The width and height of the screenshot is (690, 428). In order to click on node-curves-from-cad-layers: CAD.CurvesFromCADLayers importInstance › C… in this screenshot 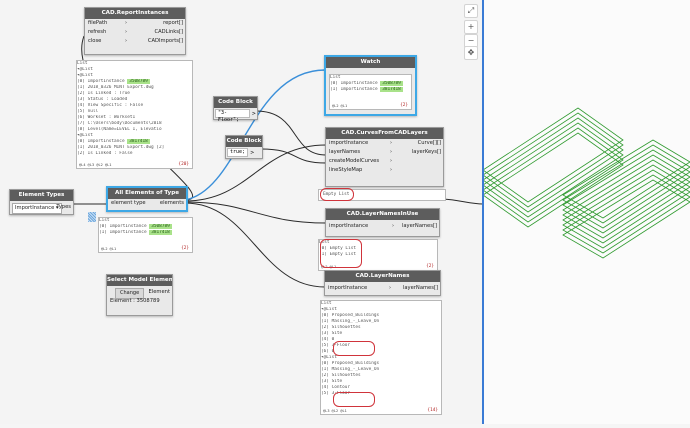, I will do `click(384, 157)`.